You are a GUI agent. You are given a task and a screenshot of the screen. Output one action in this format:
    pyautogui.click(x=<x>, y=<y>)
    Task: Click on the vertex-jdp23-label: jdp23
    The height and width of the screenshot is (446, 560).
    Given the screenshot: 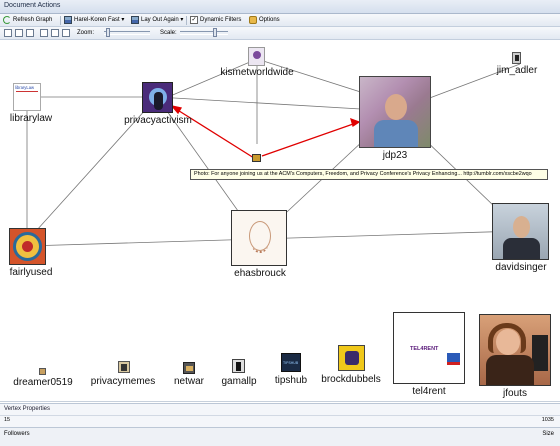 What is the action you would take?
    pyautogui.click(x=395, y=155)
    